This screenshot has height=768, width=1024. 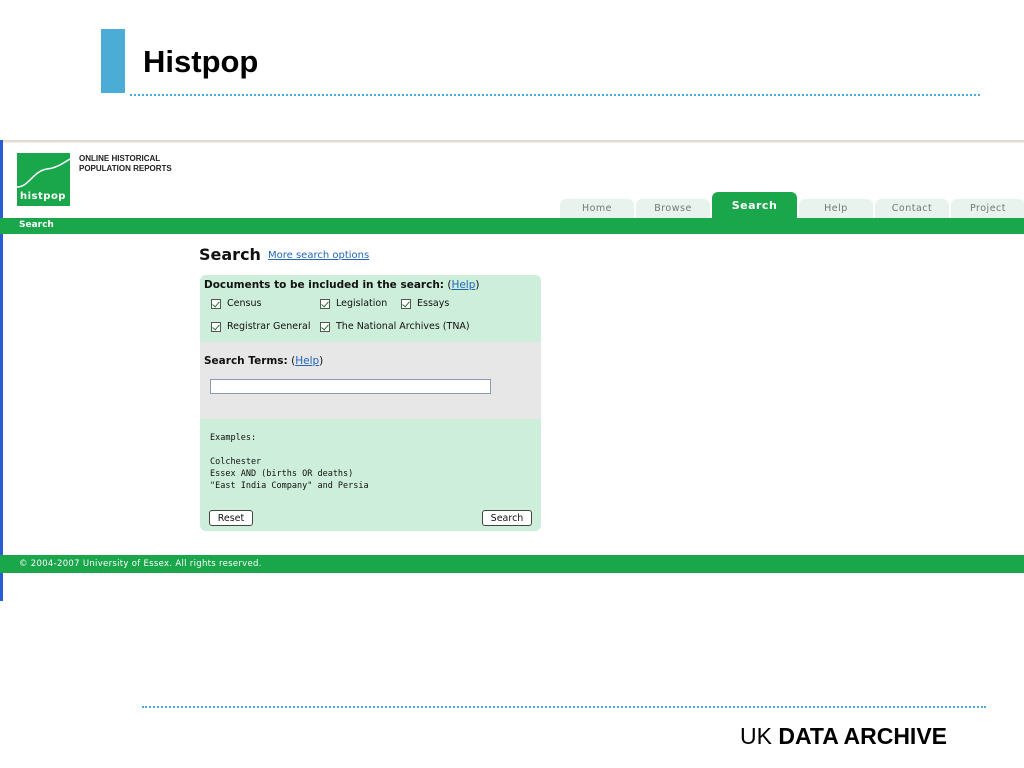 I want to click on tab-contact: Contact, so click(x=912, y=208).